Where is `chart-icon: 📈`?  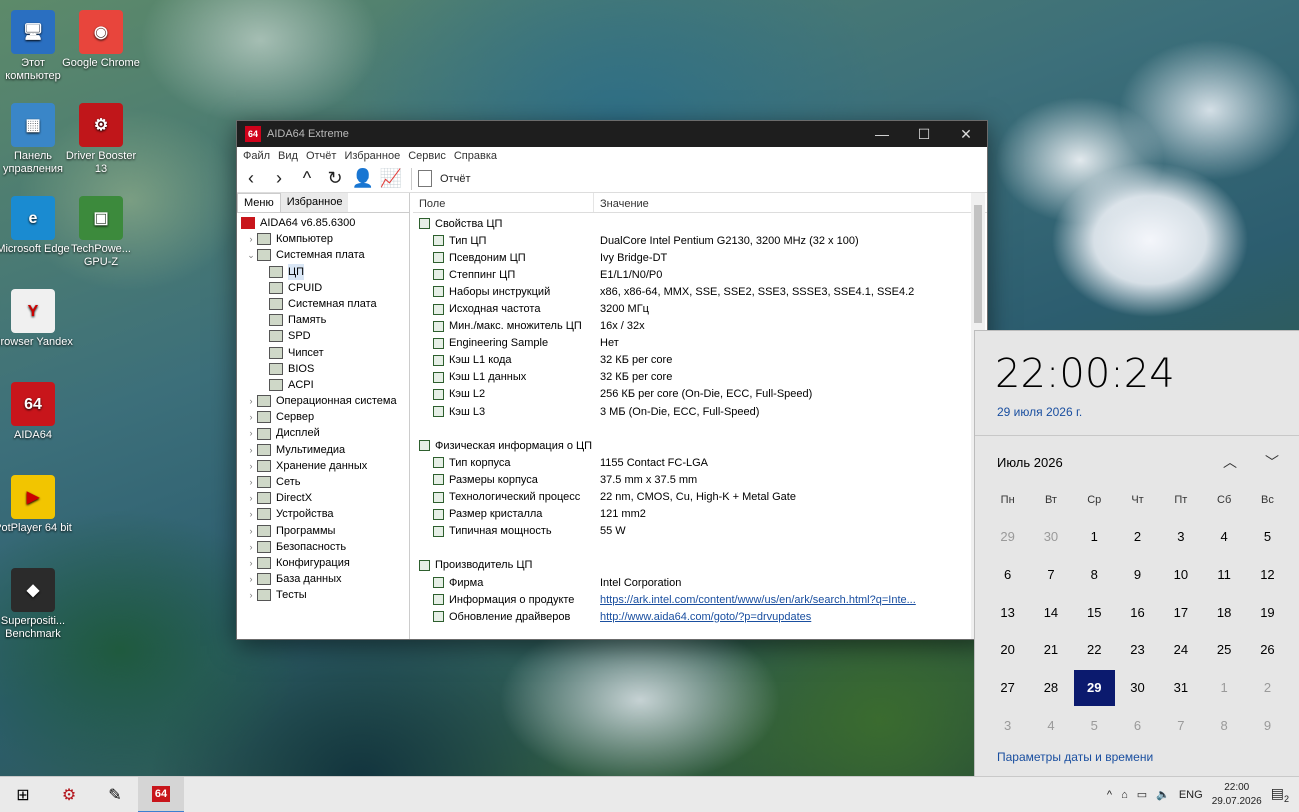
chart-icon: 📈 is located at coordinates (391, 178).